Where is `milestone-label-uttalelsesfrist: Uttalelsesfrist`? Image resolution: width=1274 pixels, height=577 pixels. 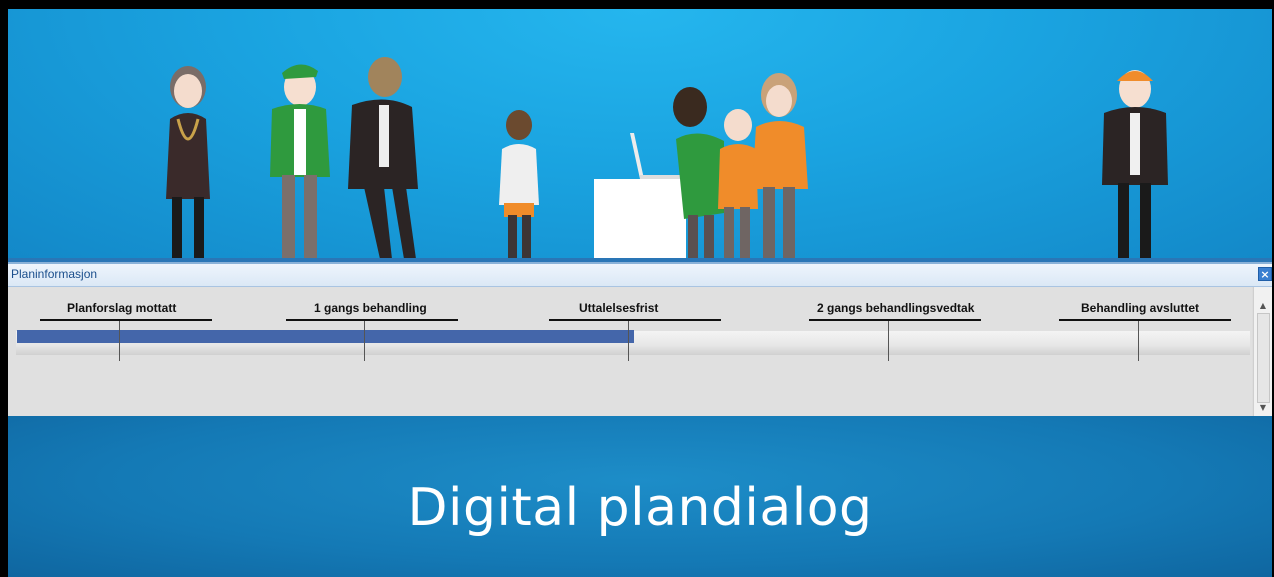
milestone-label-uttalelsesfrist: Uttalelsesfrist is located at coordinates (619, 308).